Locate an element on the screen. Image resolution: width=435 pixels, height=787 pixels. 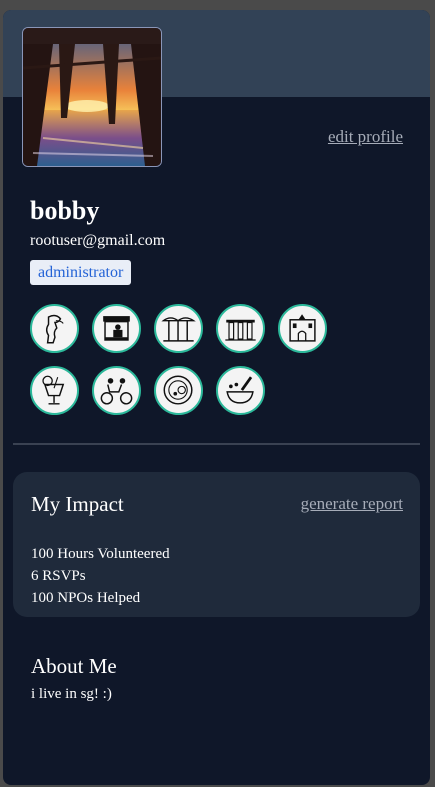
stat-hours: 100 Hours Volunteered is located at coordinates (100, 554).